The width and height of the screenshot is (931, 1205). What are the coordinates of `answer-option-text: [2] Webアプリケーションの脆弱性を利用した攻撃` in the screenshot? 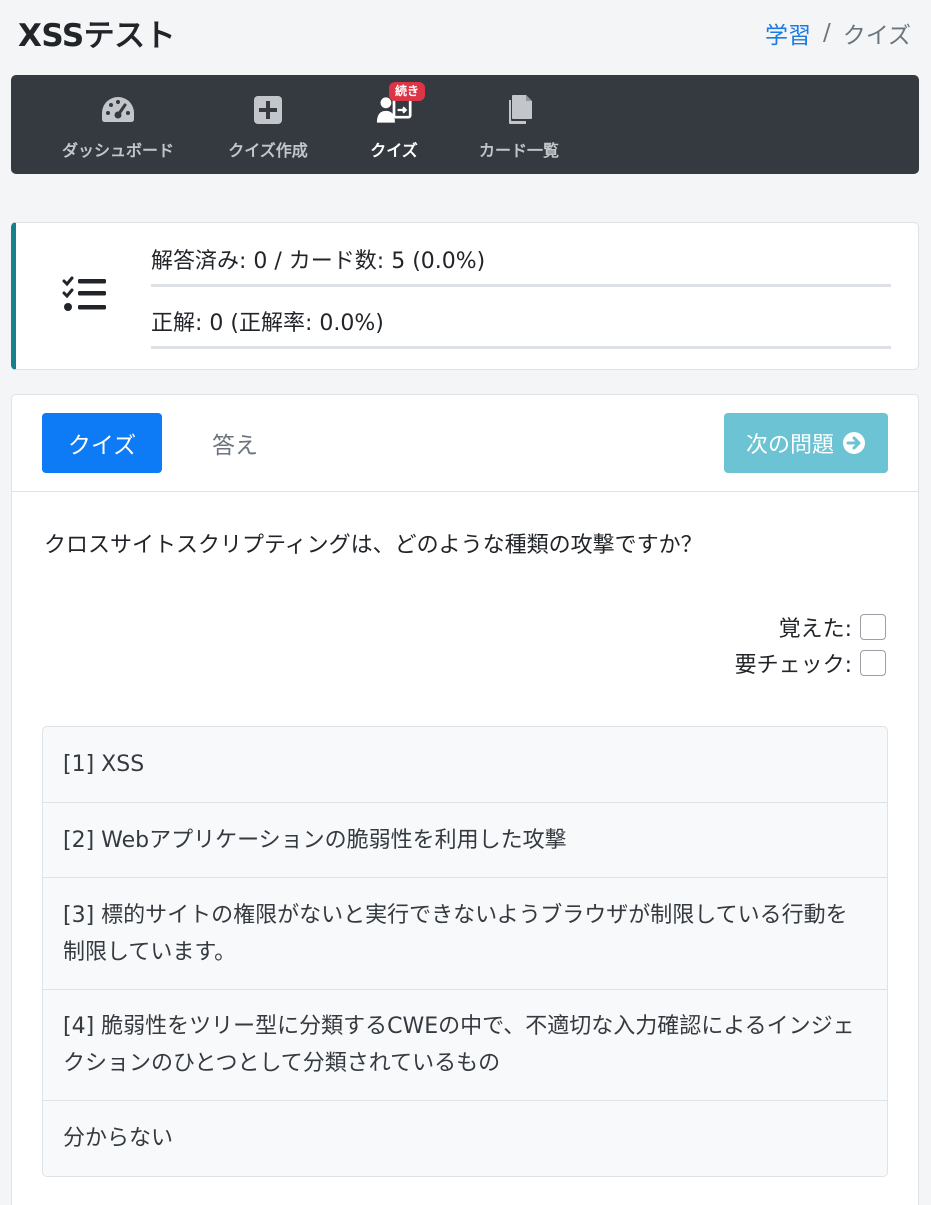 It's located at (315, 840).